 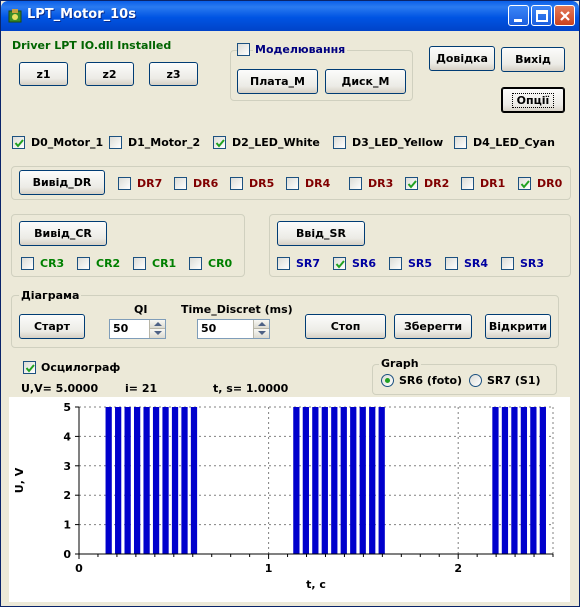 What do you see at coordinates (63, 233) in the screenshot?
I see `output-cr-button: Вивід_CR` at bounding box center [63, 233].